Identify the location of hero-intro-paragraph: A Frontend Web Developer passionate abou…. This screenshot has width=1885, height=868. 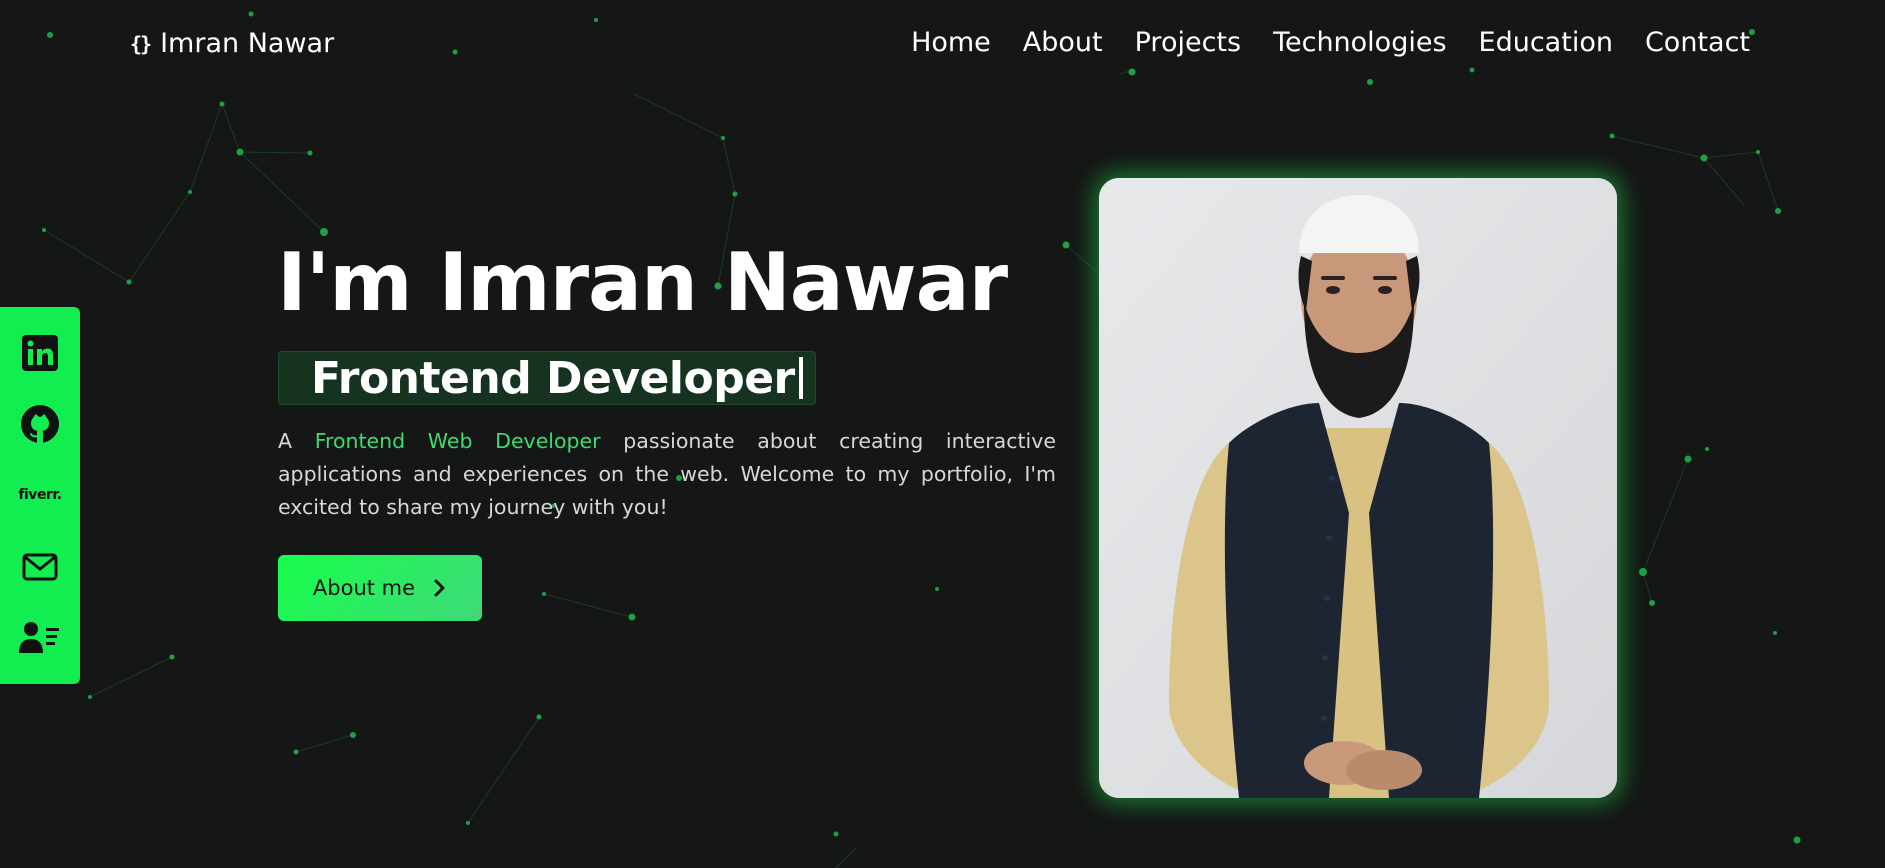
(667, 474).